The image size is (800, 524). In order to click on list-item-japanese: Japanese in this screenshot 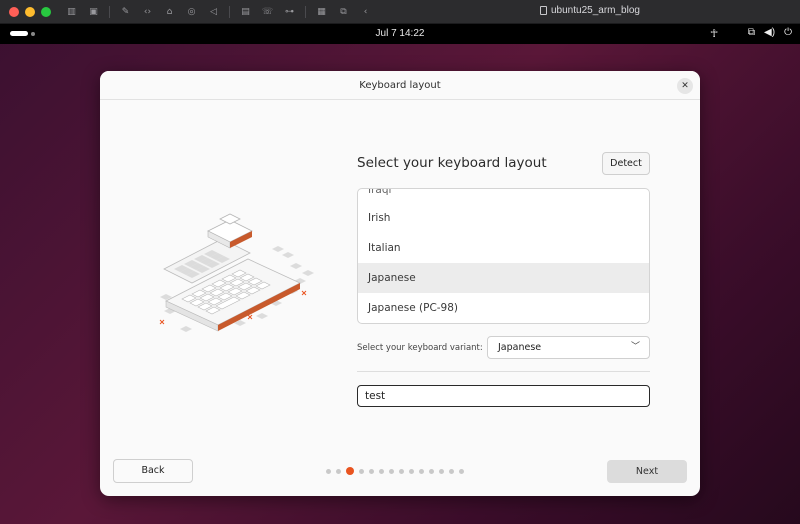, I will do `click(503, 278)`.